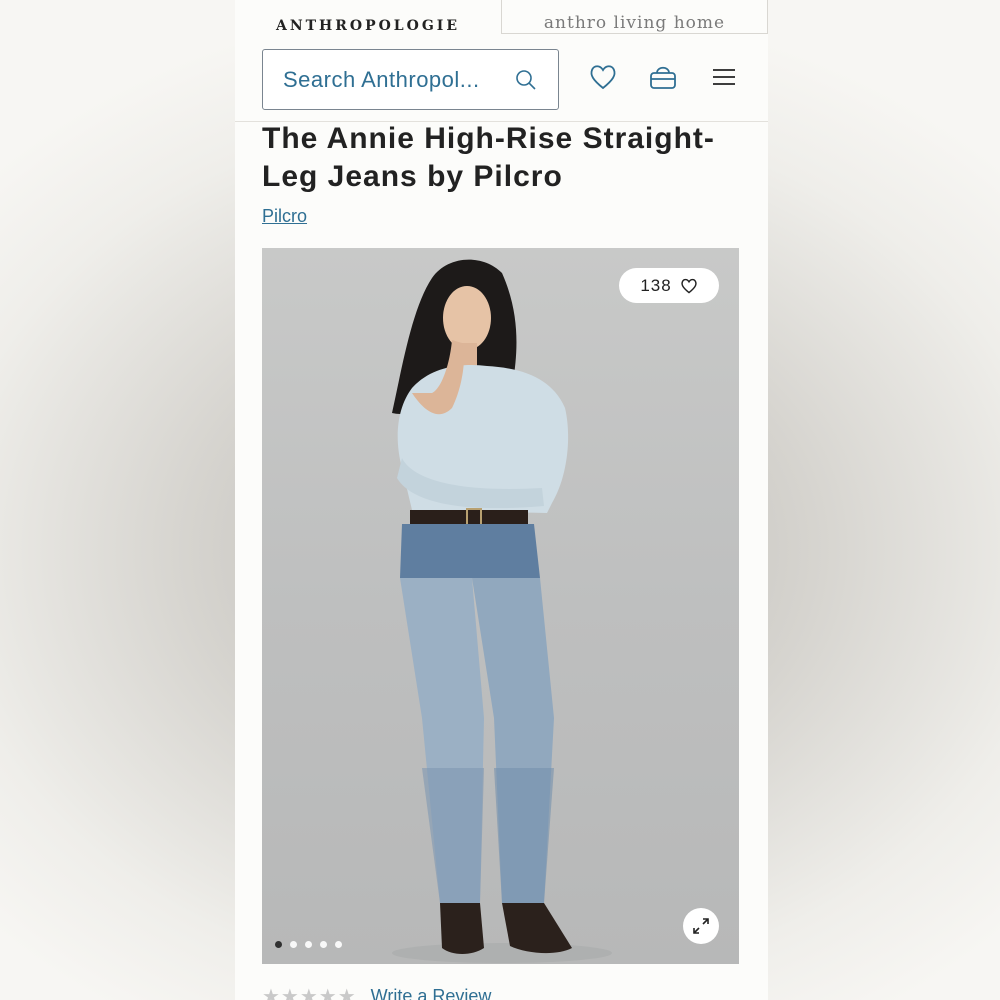 The width and height of the screenshot is (1000, 1000). Describe the element at coordinates (724, 77) in the screenshot. I see `menu-icon` at that location.